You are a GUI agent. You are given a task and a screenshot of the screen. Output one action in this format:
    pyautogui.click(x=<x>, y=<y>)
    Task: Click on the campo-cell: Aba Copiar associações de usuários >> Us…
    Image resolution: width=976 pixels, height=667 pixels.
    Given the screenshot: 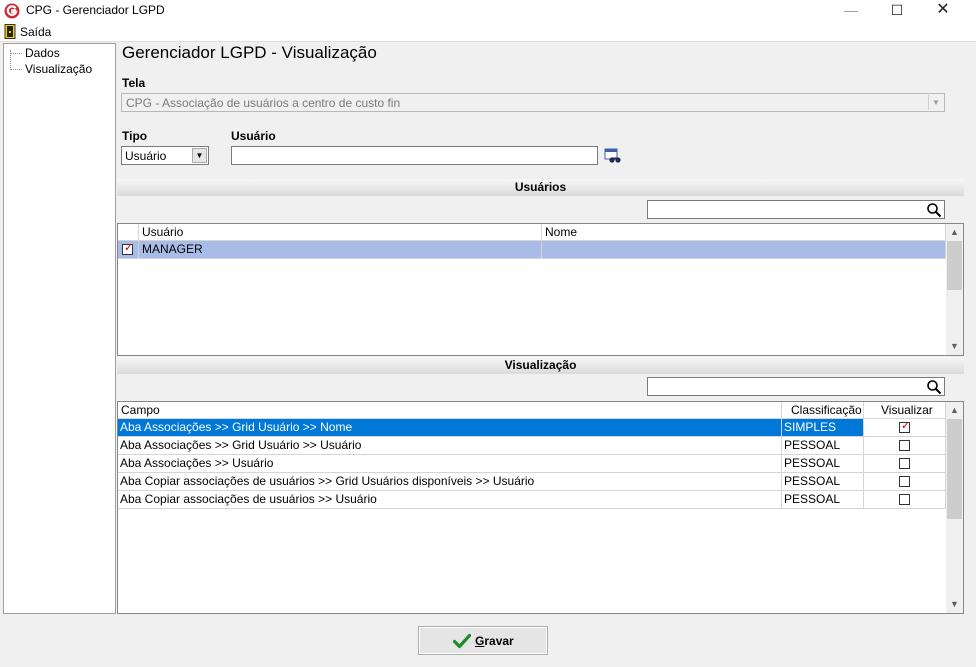 What is the action you would take?
    pyautogui.click(x=450, y=500)
    